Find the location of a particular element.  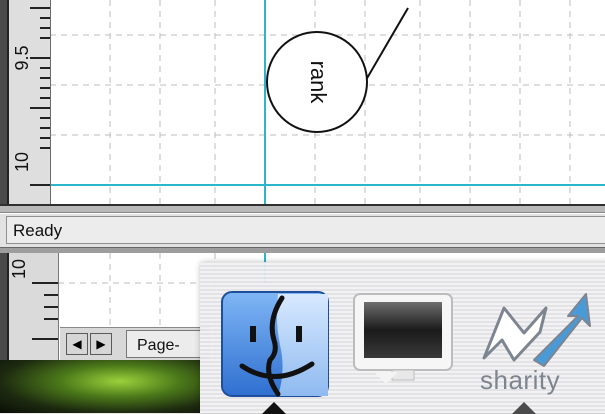

vertical-ruler: 9.5 10 is located at coordinates (25, 102).